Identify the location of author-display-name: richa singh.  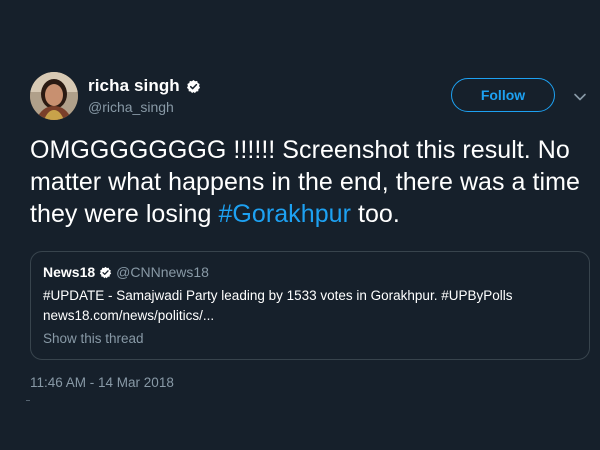
(134, 86).